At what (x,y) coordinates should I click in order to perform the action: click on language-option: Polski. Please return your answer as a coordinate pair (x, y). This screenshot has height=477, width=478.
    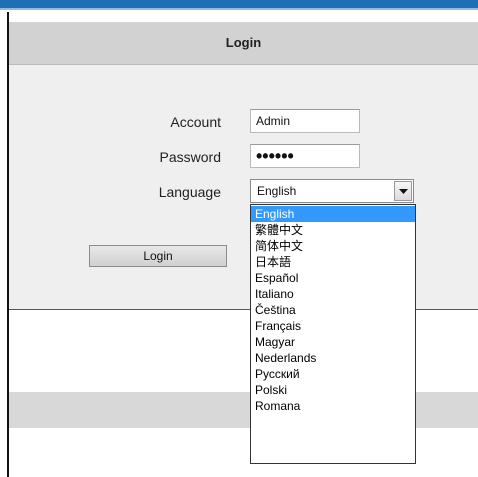
    Looking at the image, I should click on (333, 390).